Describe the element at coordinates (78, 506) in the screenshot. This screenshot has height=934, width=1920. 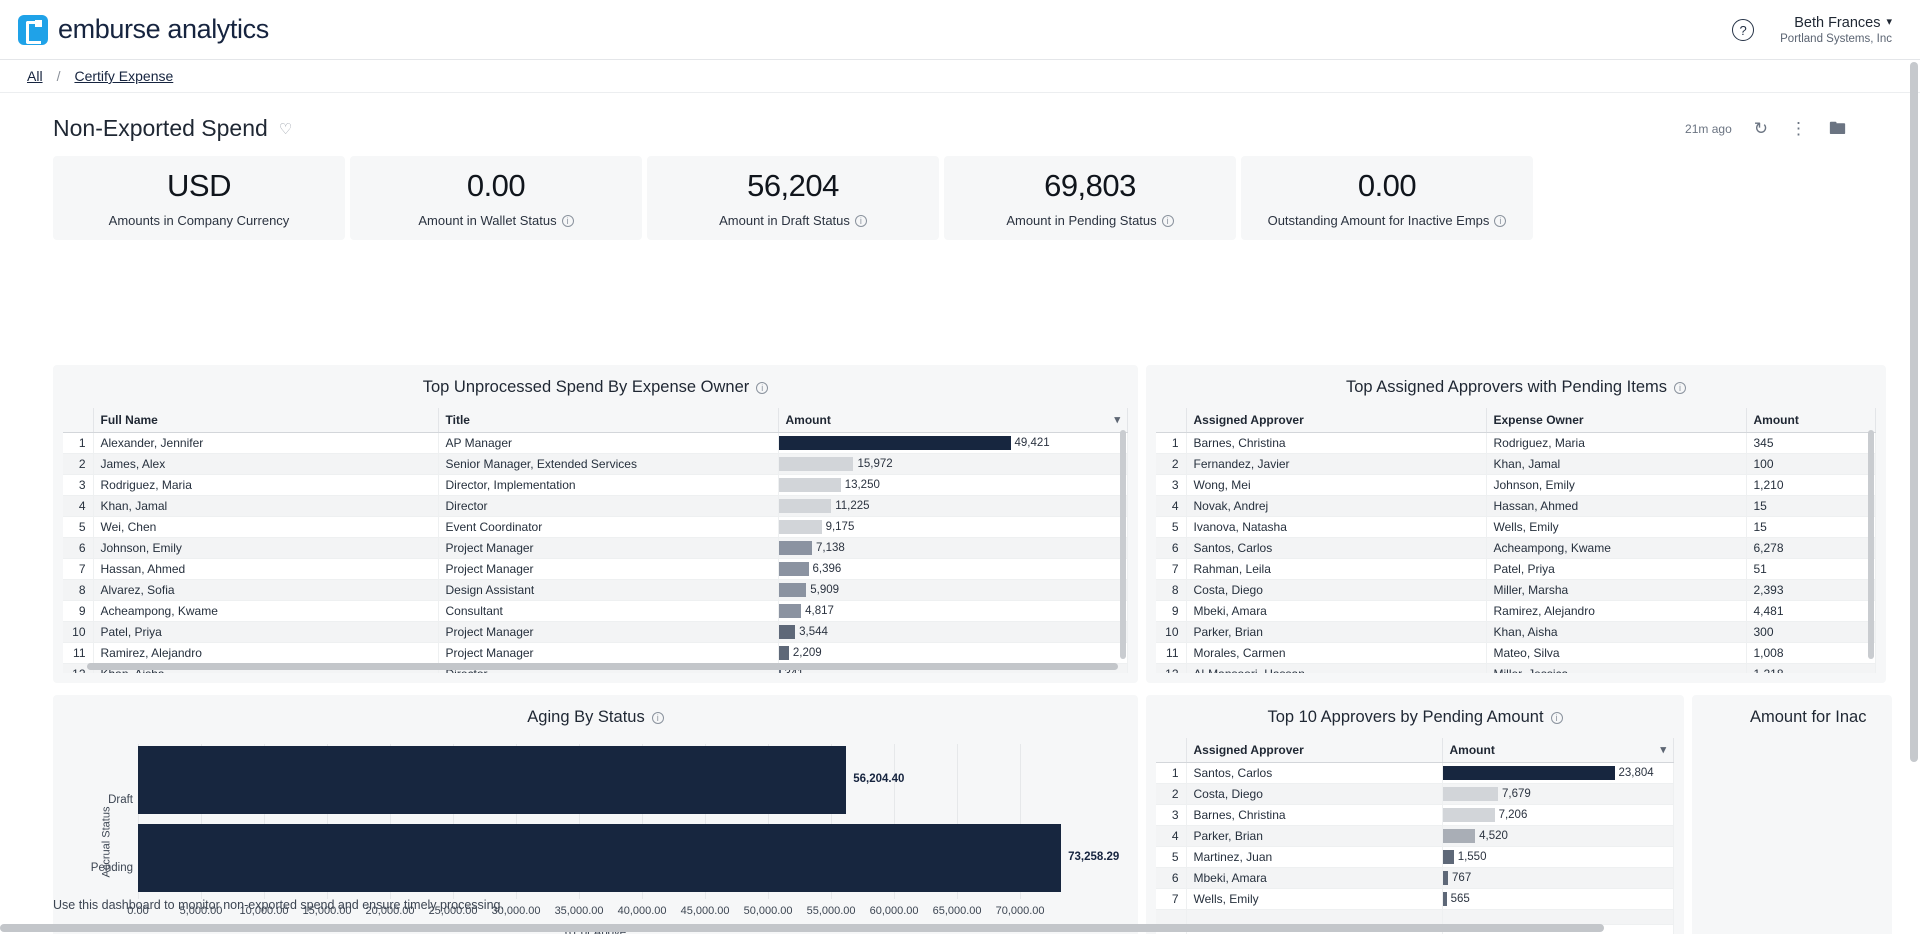
I see `row-index: 4` at that location.